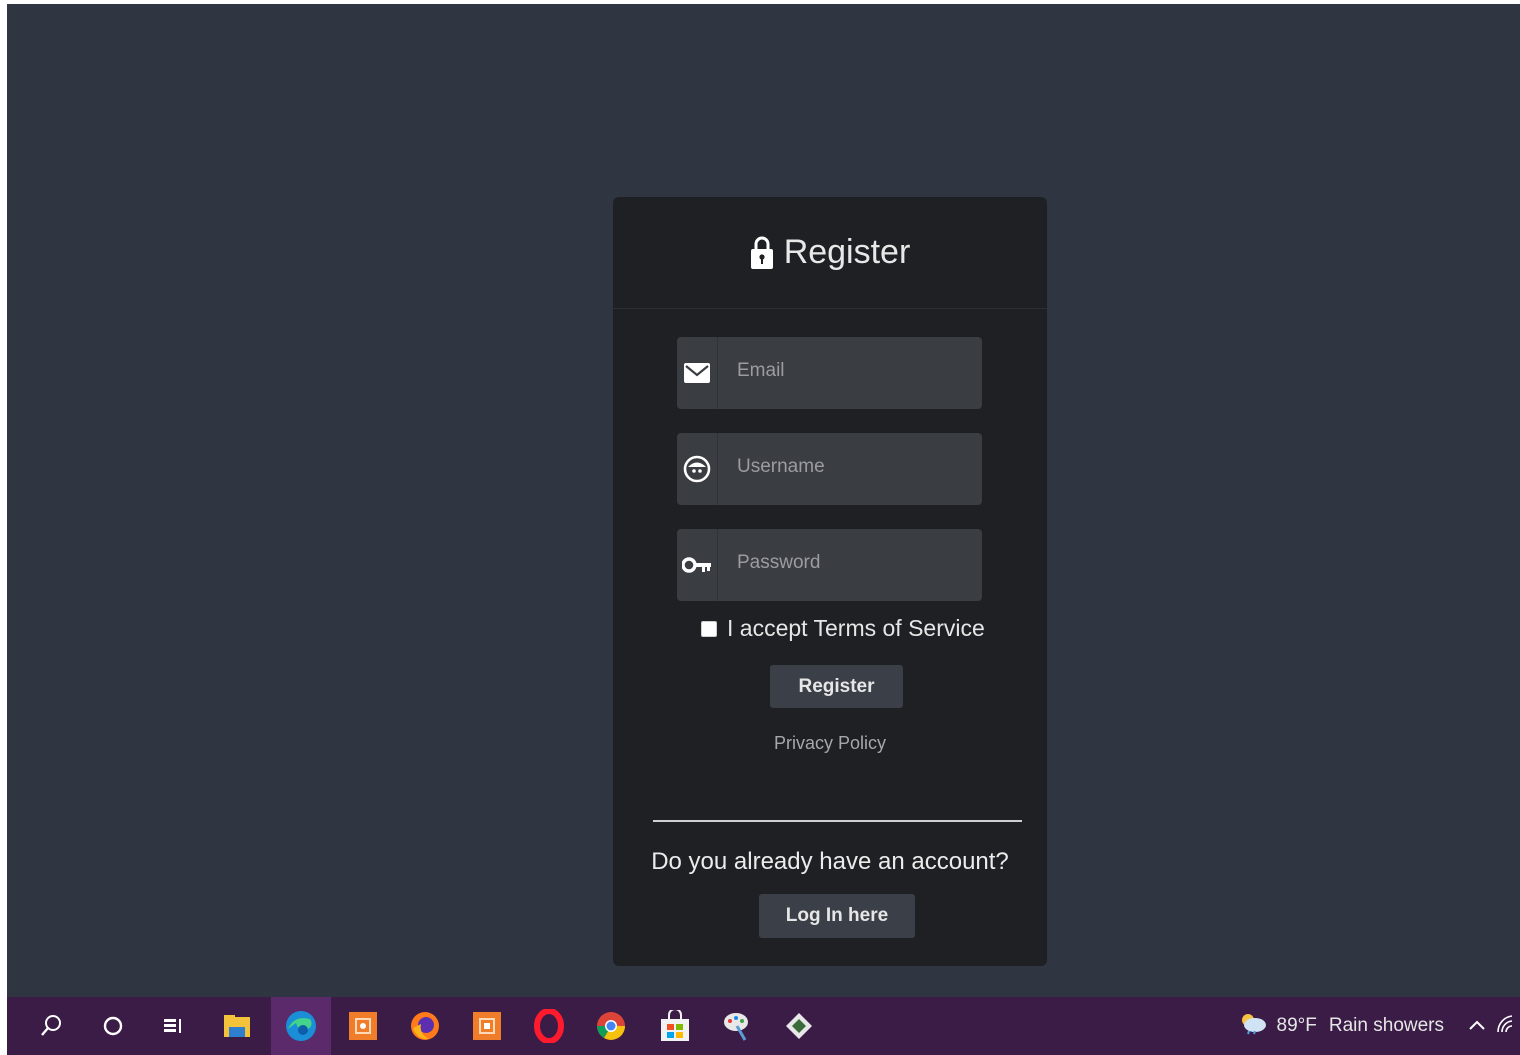 The width and height of the screenshot is (1520, 1055). What do you see at coordinates (549, 1026) in the screenshot?
I see `opera-icon` at bounding box center [549, 1026].